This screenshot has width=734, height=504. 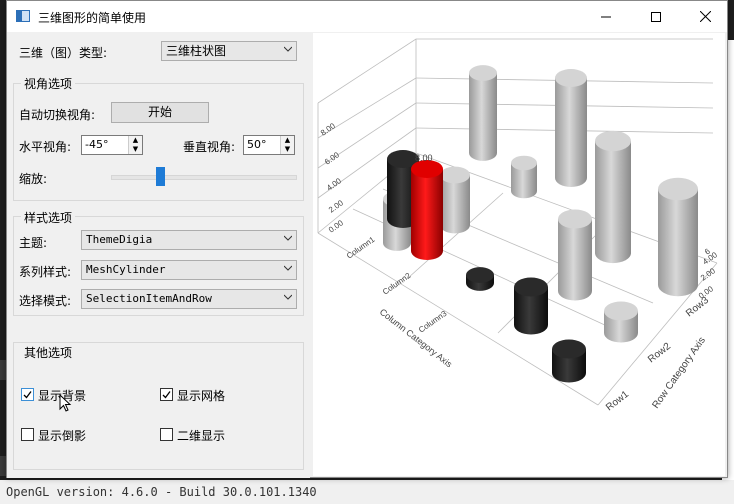 What do you see at coordinates (209, 147) in the screenshot?
I see `vertical-angle-label: 垂直视角:` at bounding box center [209, 147].